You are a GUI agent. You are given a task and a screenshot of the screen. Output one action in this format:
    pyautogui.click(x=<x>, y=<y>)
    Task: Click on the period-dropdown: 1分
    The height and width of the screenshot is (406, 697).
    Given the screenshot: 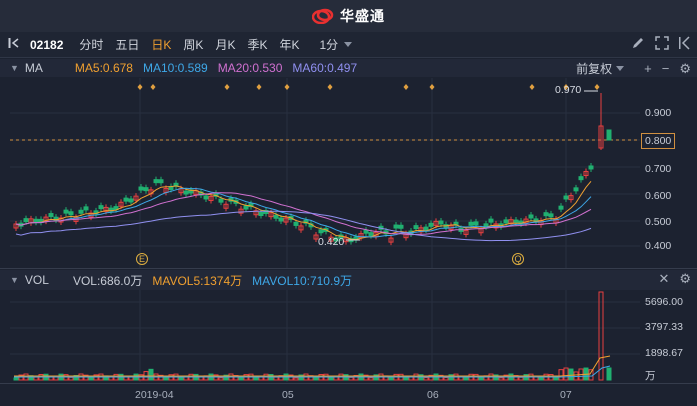 What is the action you would take?
    pyautogui.click(x=329, y=44)
    